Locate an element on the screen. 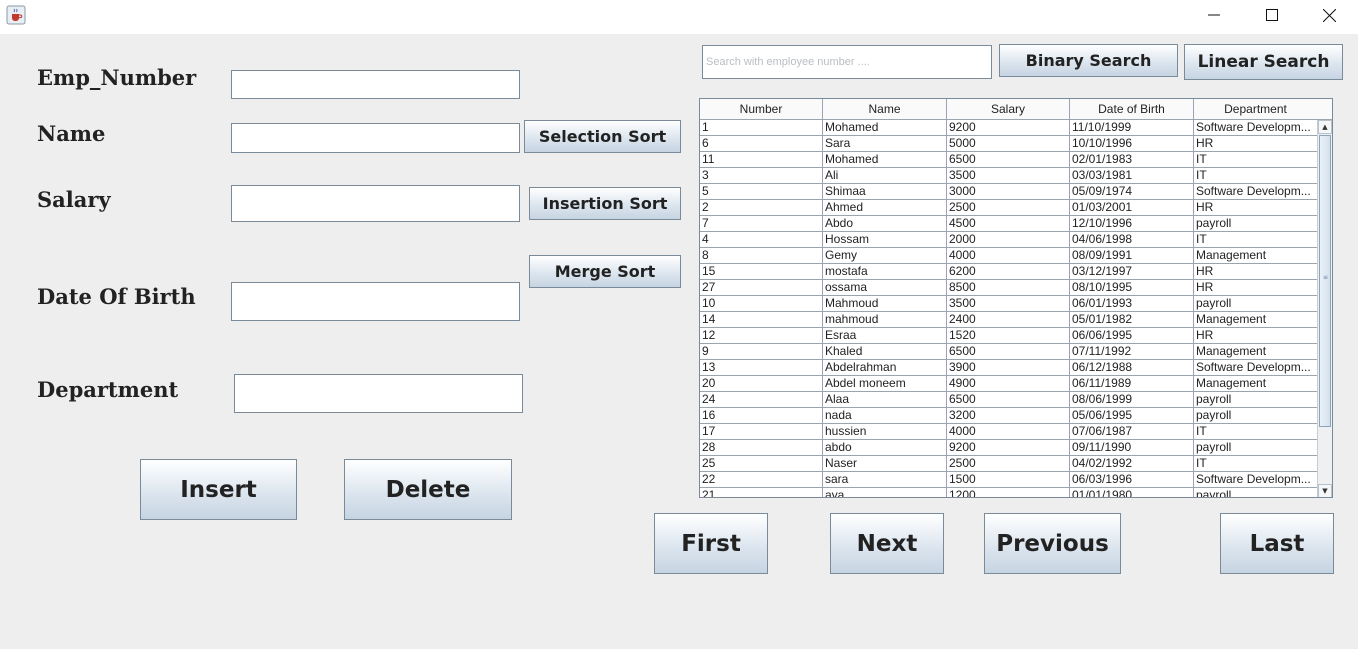 This screenshot has width=1358, height=649. table-cell: 08/09/1991 is located at coordinates (1132, 255).